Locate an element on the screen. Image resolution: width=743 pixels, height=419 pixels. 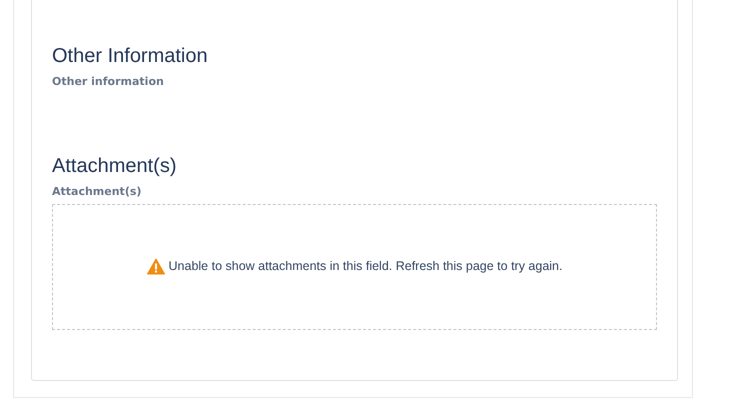
warning-icon is located at coordinates (155, 266).